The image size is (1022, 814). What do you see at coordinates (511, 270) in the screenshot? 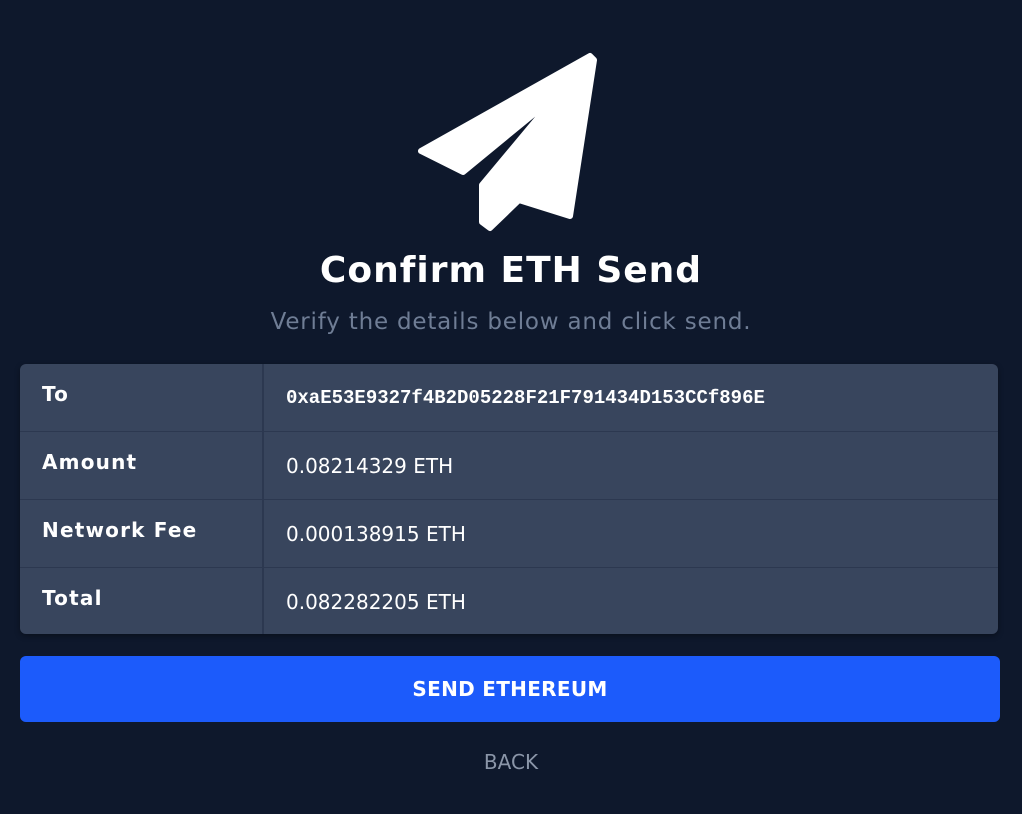
I see `page-title: Confirm ETH Send` at bounding box center [511, 270].